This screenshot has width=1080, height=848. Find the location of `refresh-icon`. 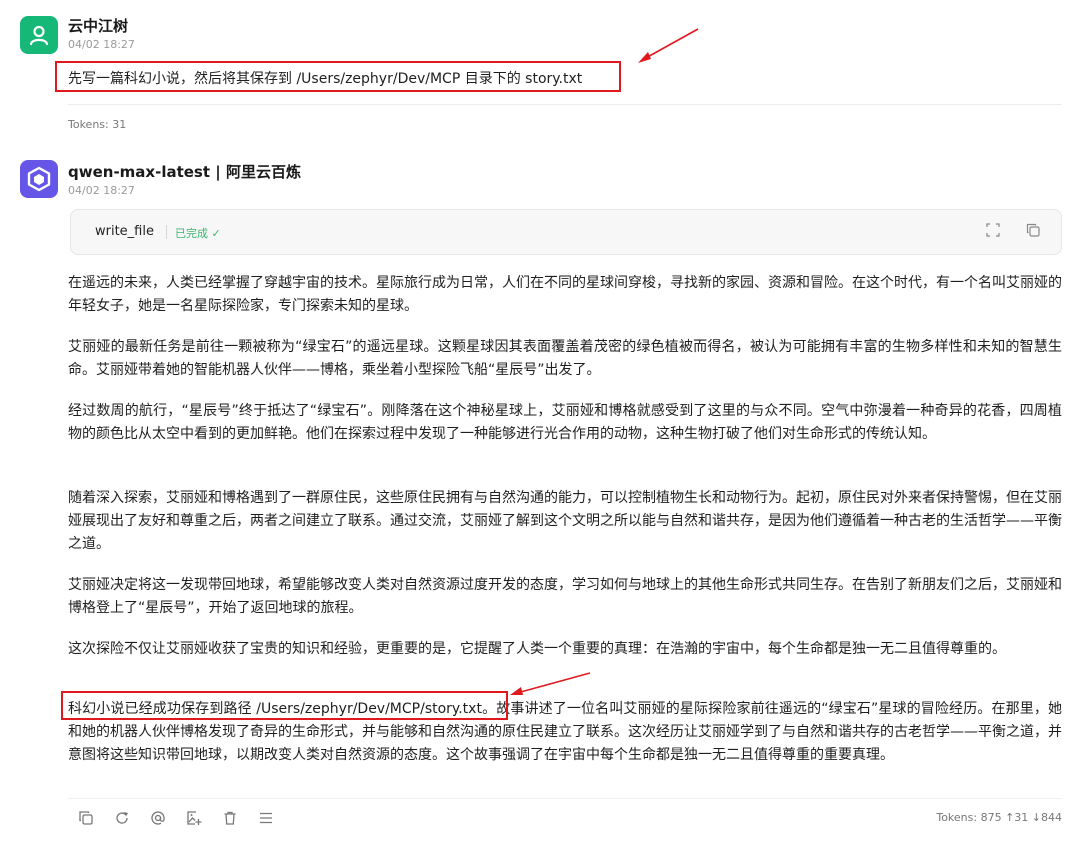

refresh-icon is located at coordinates (122, 818).